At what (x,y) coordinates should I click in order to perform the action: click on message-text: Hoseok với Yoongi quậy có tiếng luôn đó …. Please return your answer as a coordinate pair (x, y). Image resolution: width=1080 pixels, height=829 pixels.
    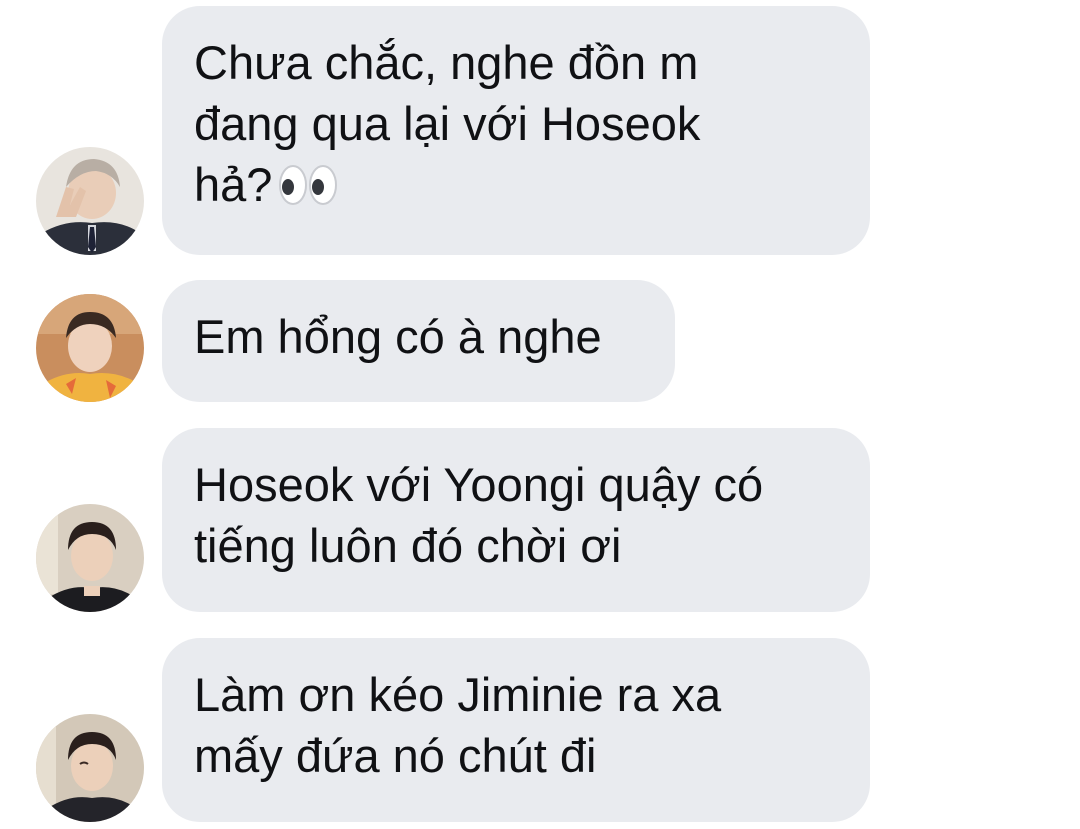
    Looking at the image, I should click on (479, 515).